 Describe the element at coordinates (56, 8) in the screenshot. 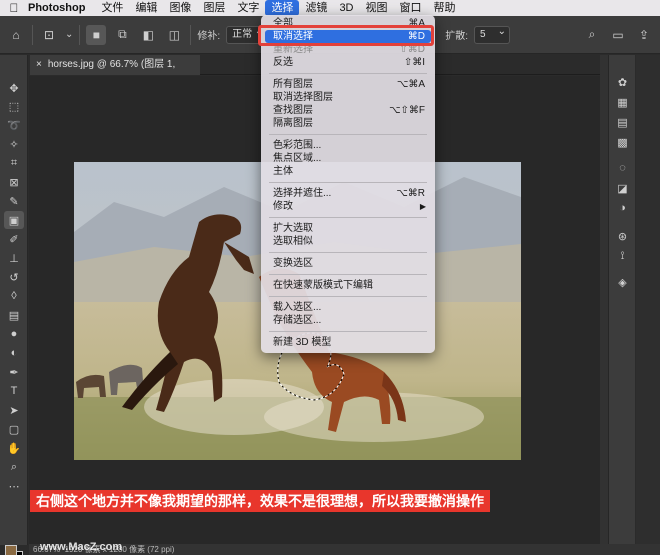

I see `app-menu-photoshop: Photoshop` at that location.